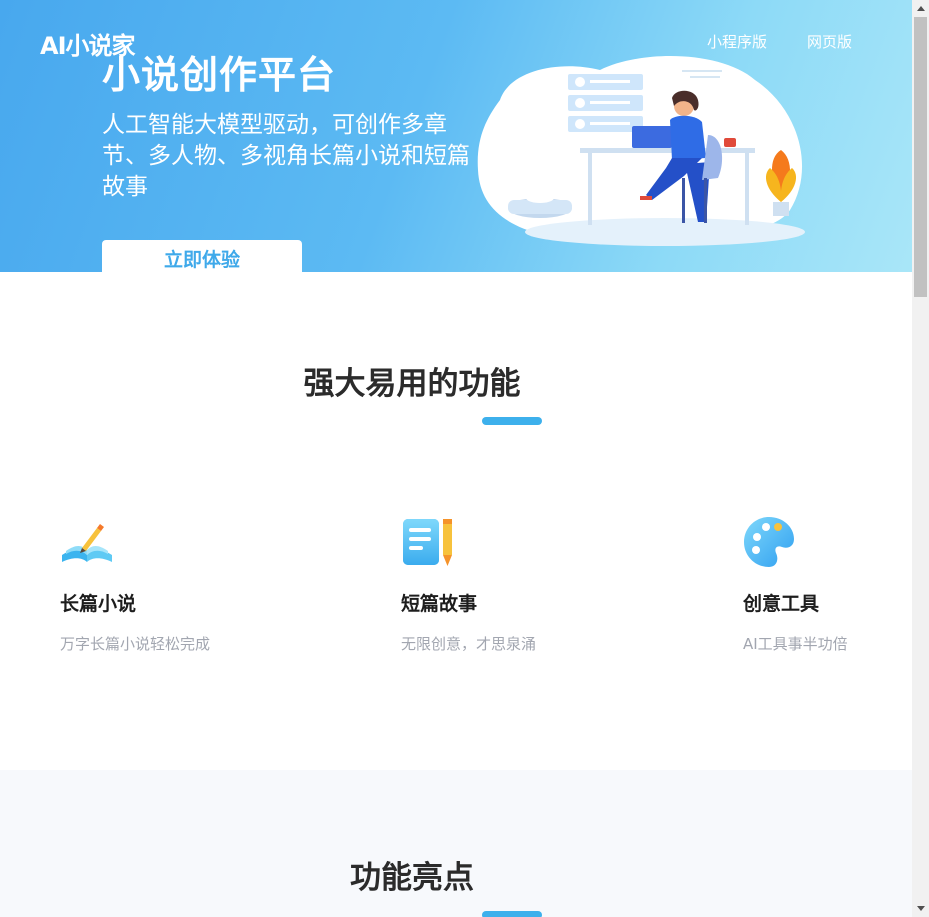  What do you see at coordinates (439, 604) in the screenshot?
I see `feature-name: 短篇故事` at bounding box center [439, 604].